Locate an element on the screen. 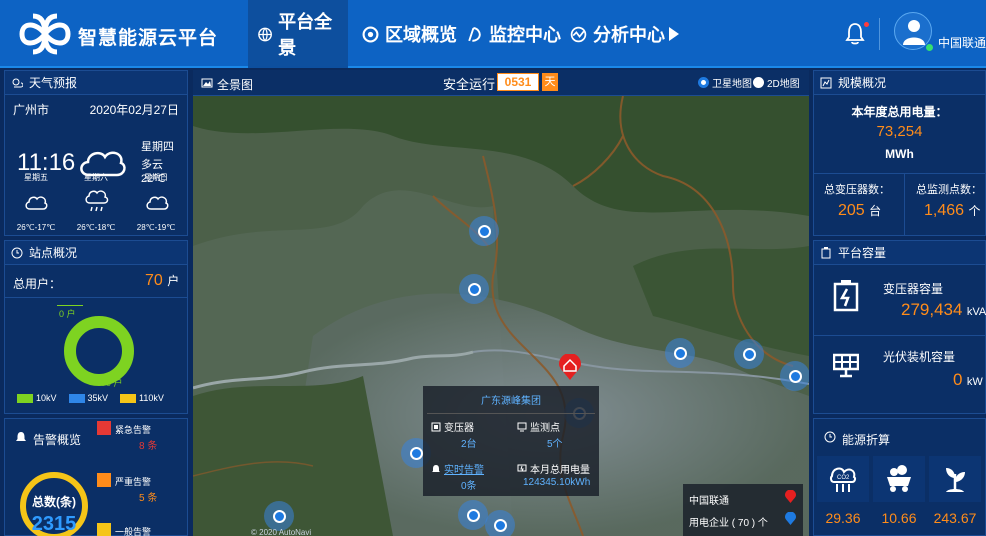  tab-platform-overview: 平台全景 is located at coordinates (298, 34).